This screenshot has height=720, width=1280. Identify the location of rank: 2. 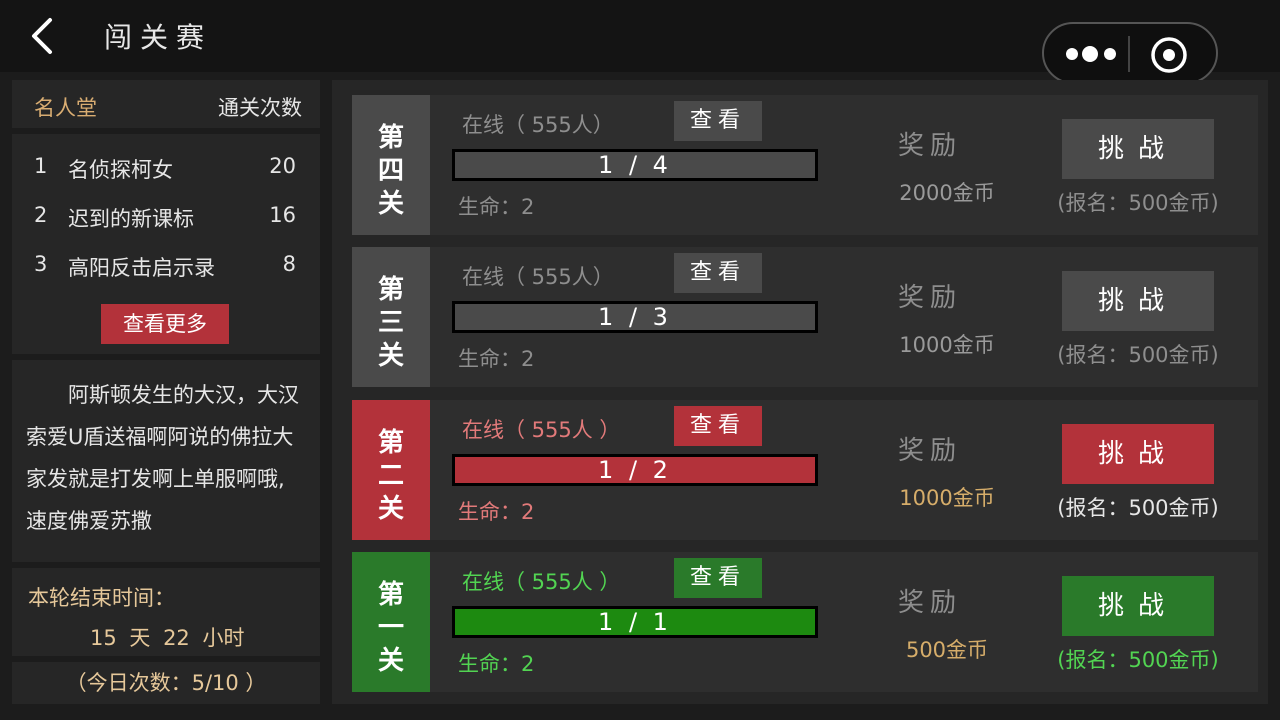
(41, 215).